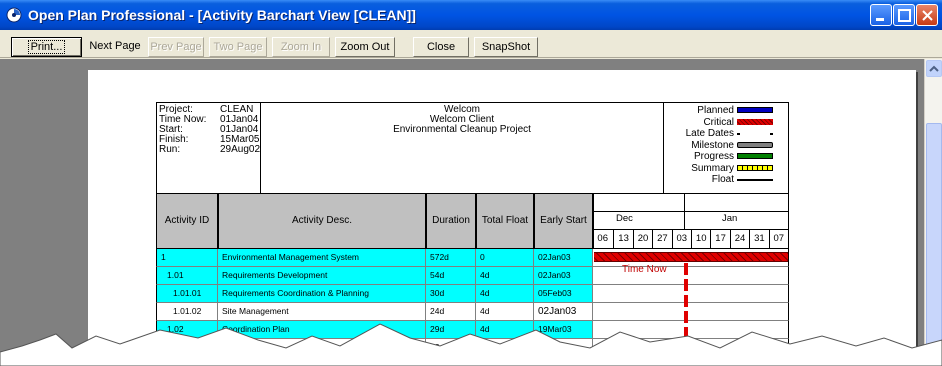  I want to click on zoom-in-label: Zoom In, so click(301, 47).